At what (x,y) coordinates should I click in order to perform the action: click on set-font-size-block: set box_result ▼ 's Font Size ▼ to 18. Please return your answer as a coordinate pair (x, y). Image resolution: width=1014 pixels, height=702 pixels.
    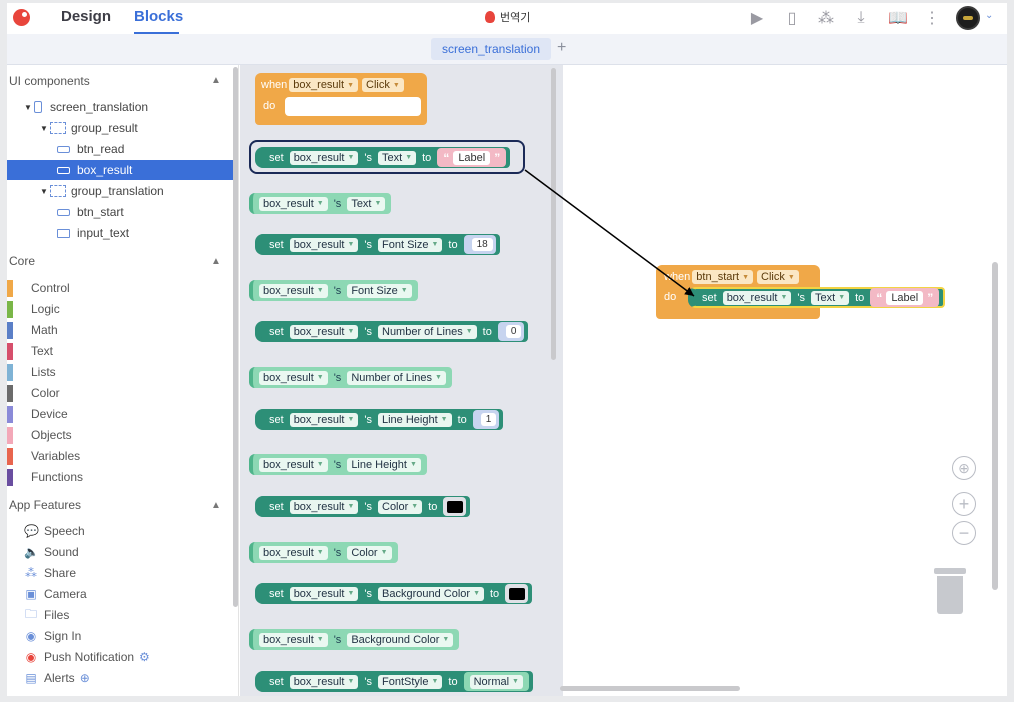
    Looking at the image, I should click on (377, 244).